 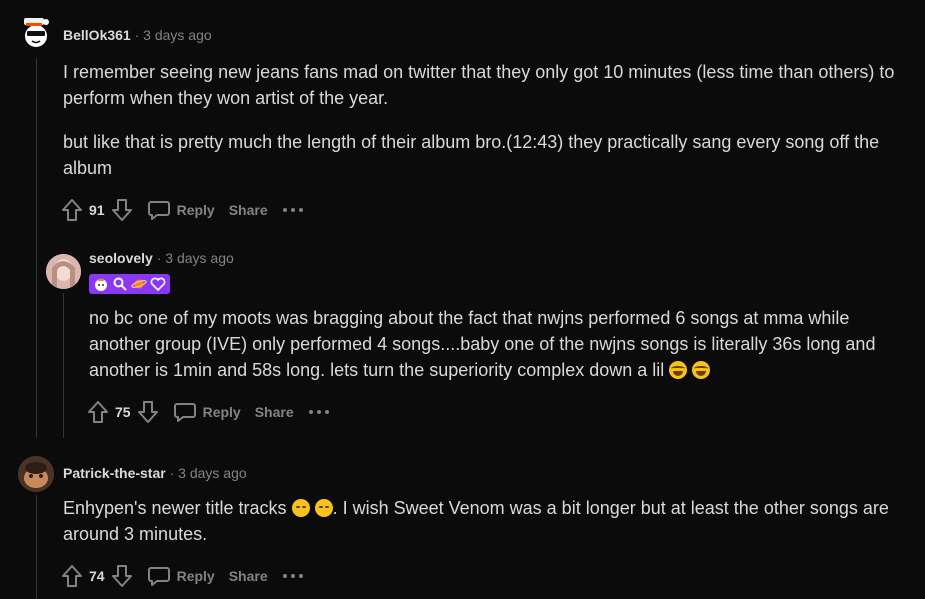 I want to click on comment-actions: 74 Reply Share, so click(x=182, y=576).